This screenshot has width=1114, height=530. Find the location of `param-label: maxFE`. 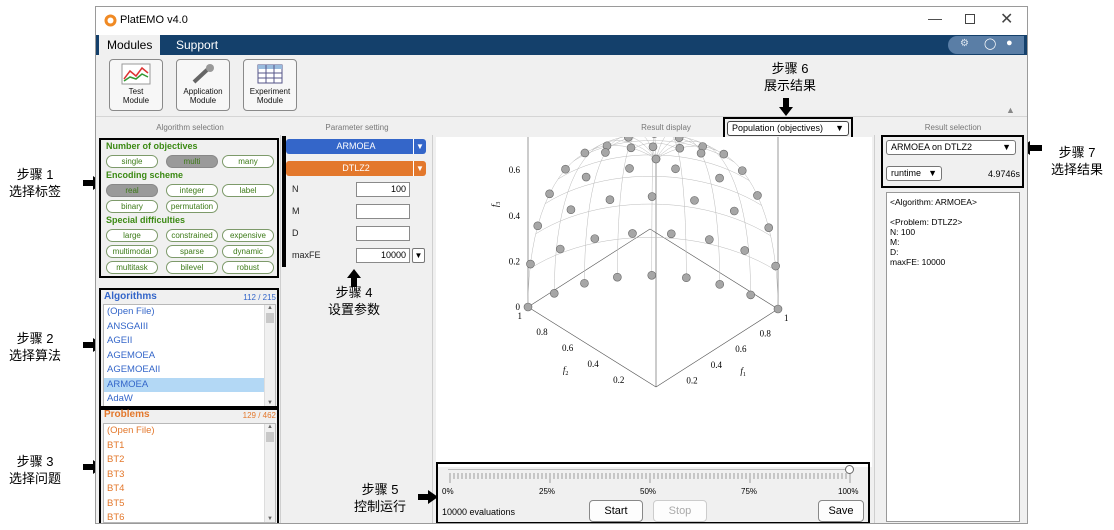

param-label: maxFE is located at coordinates (306, 255).